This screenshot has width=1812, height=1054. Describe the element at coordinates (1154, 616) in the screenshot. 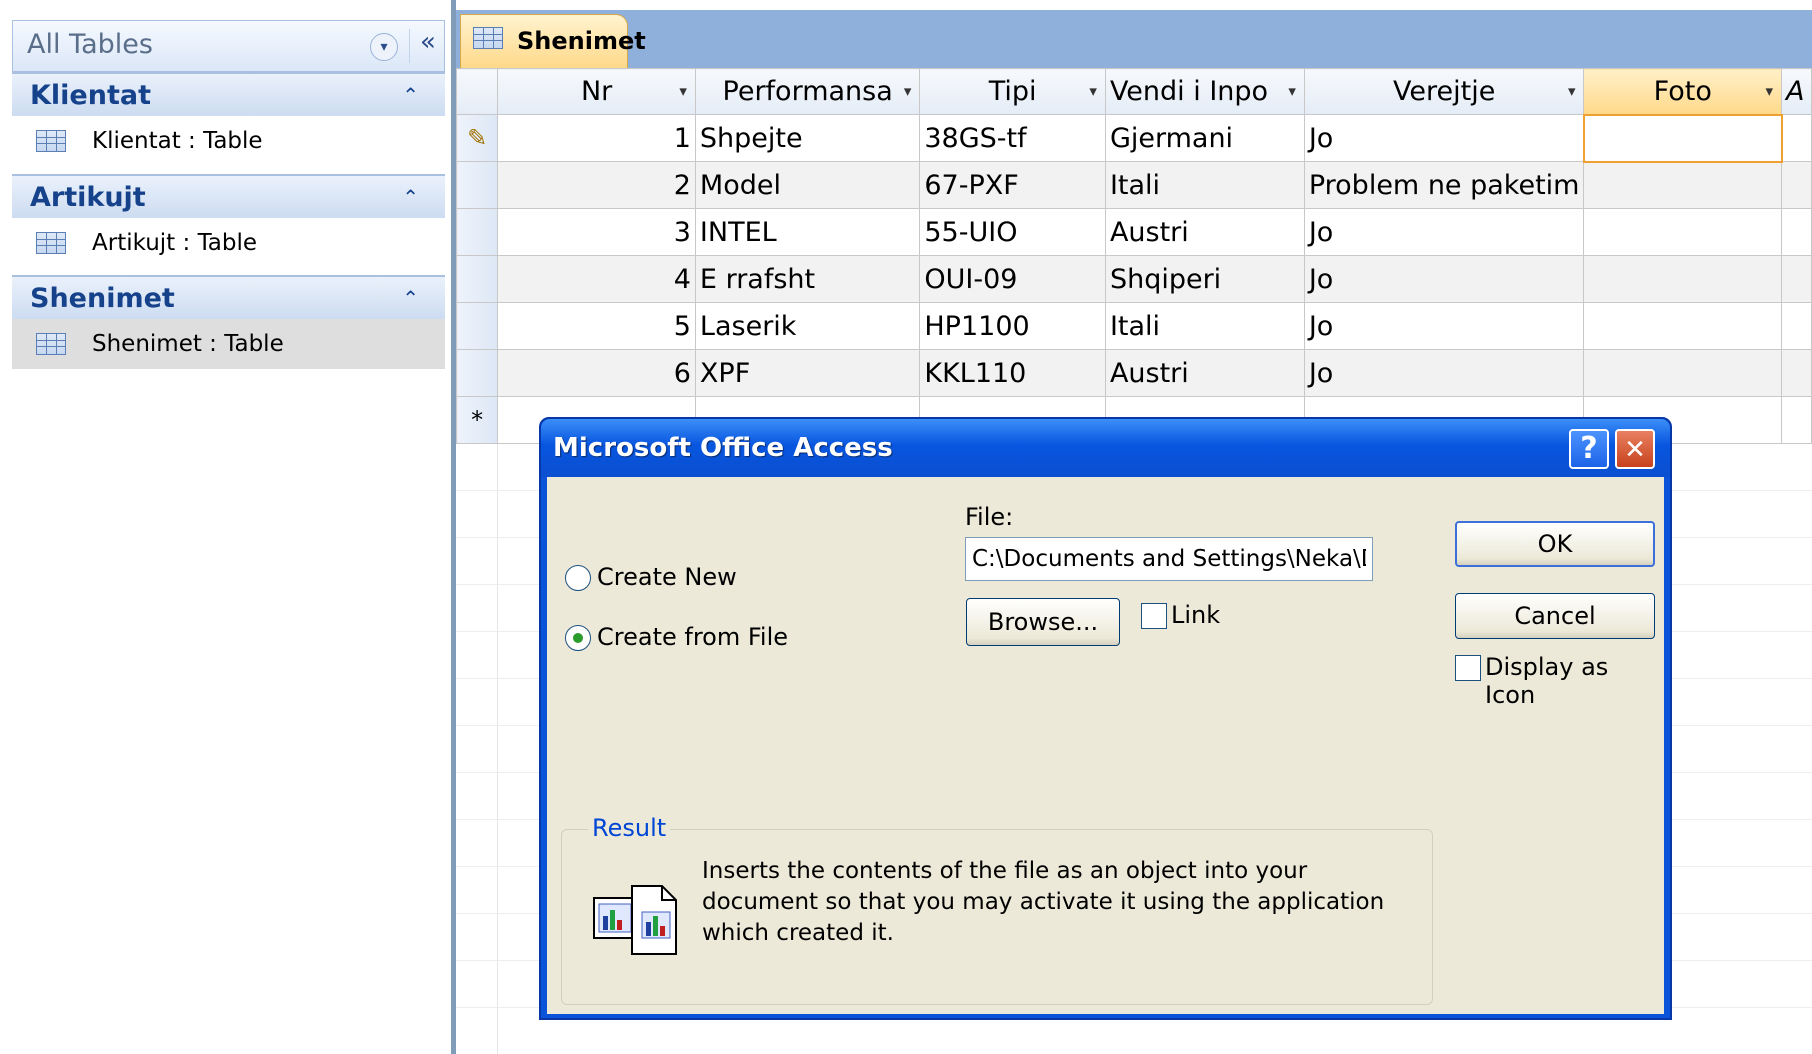

I see `link-checkbox` at that location.